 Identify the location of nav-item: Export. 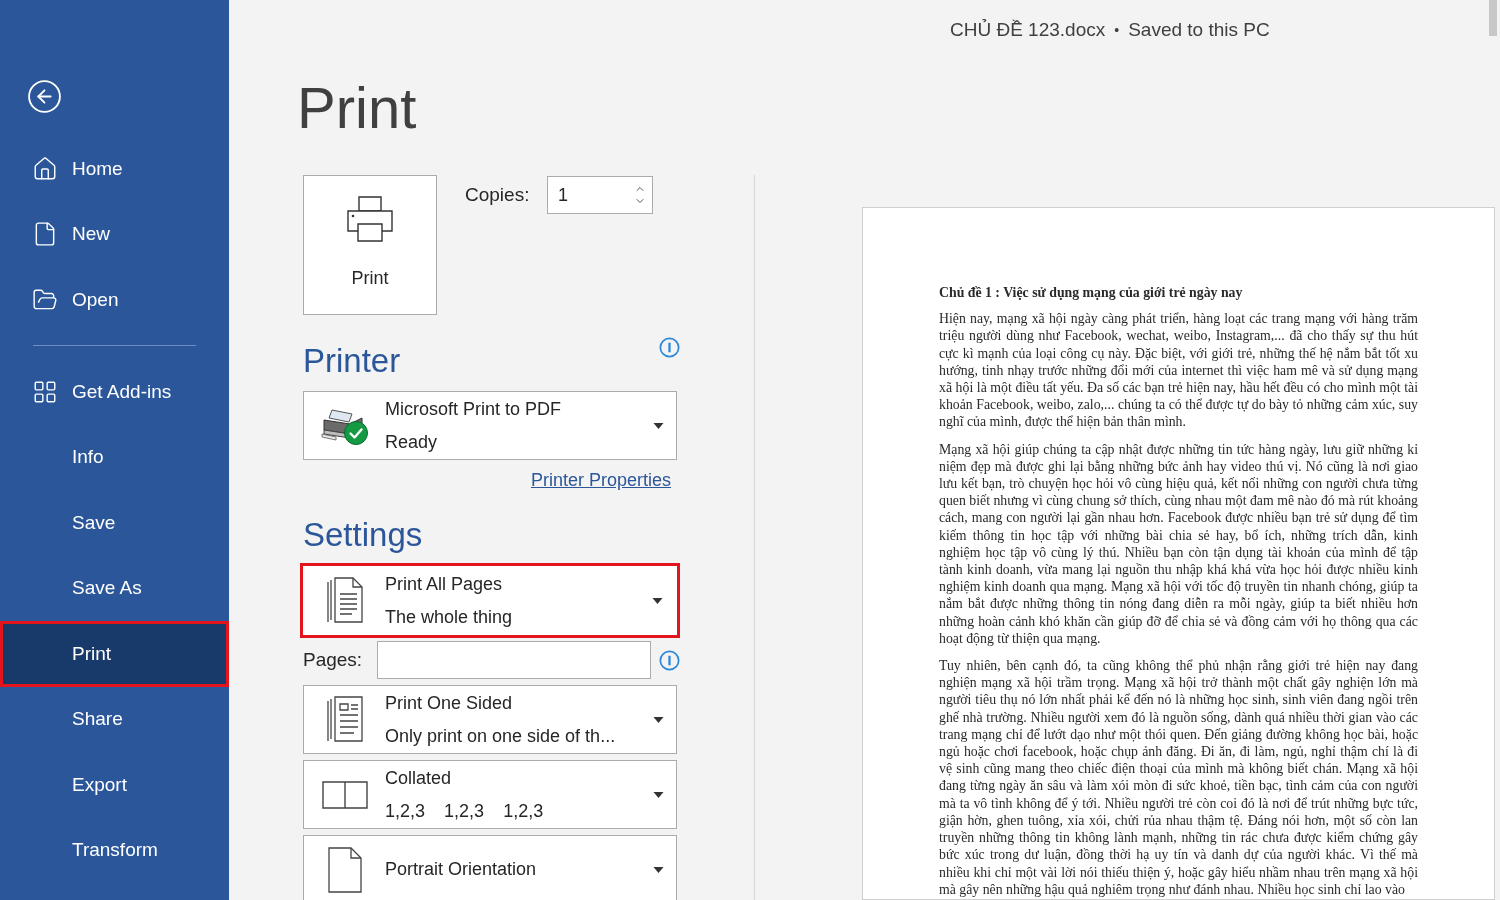
(114, 785).